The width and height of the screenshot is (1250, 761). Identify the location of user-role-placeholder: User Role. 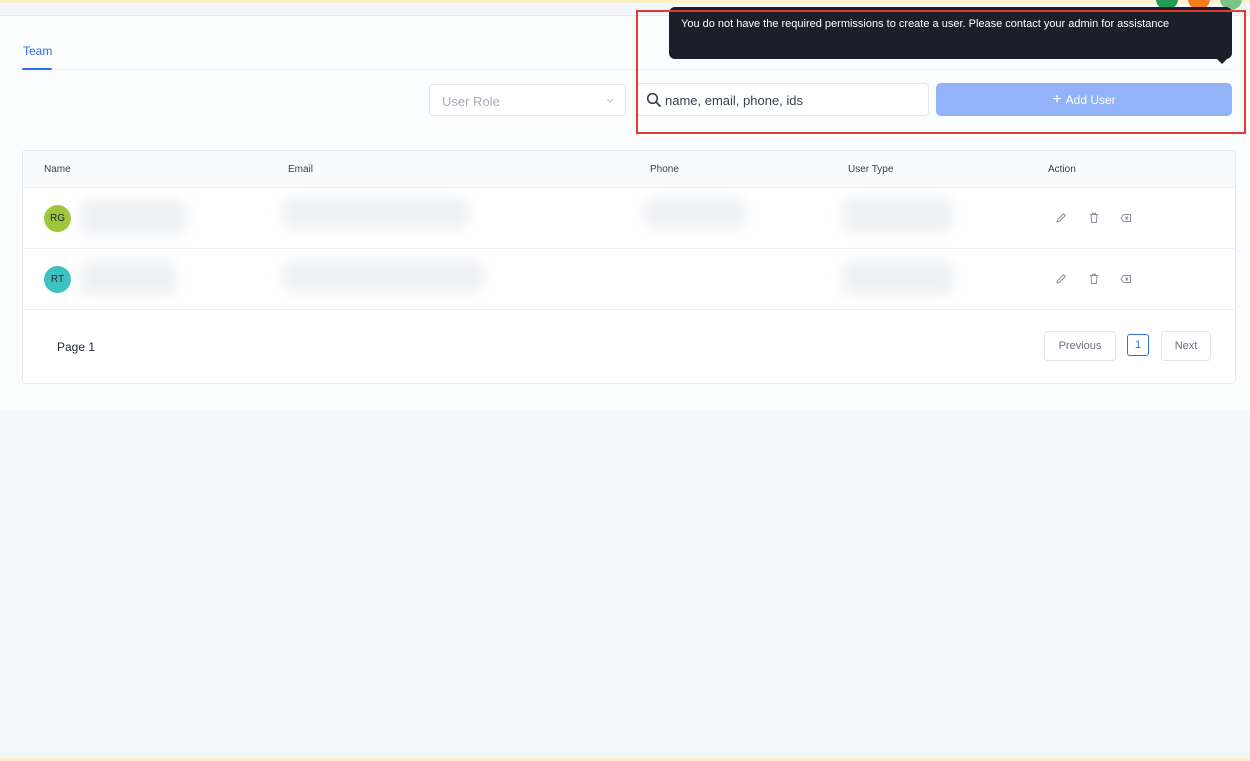
(471, 101).